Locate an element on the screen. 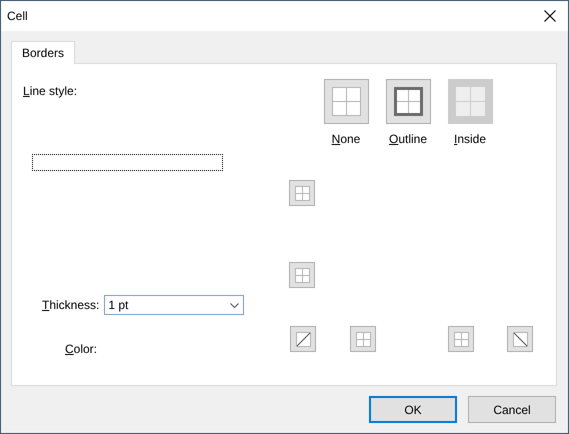  outline-border-icon is located at coordinates (408, 101).